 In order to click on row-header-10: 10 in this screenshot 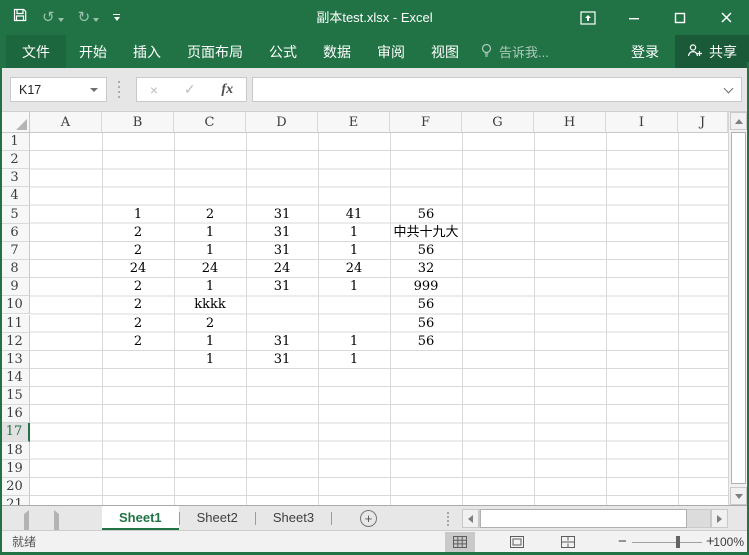, I will do `click(15, 305)`.